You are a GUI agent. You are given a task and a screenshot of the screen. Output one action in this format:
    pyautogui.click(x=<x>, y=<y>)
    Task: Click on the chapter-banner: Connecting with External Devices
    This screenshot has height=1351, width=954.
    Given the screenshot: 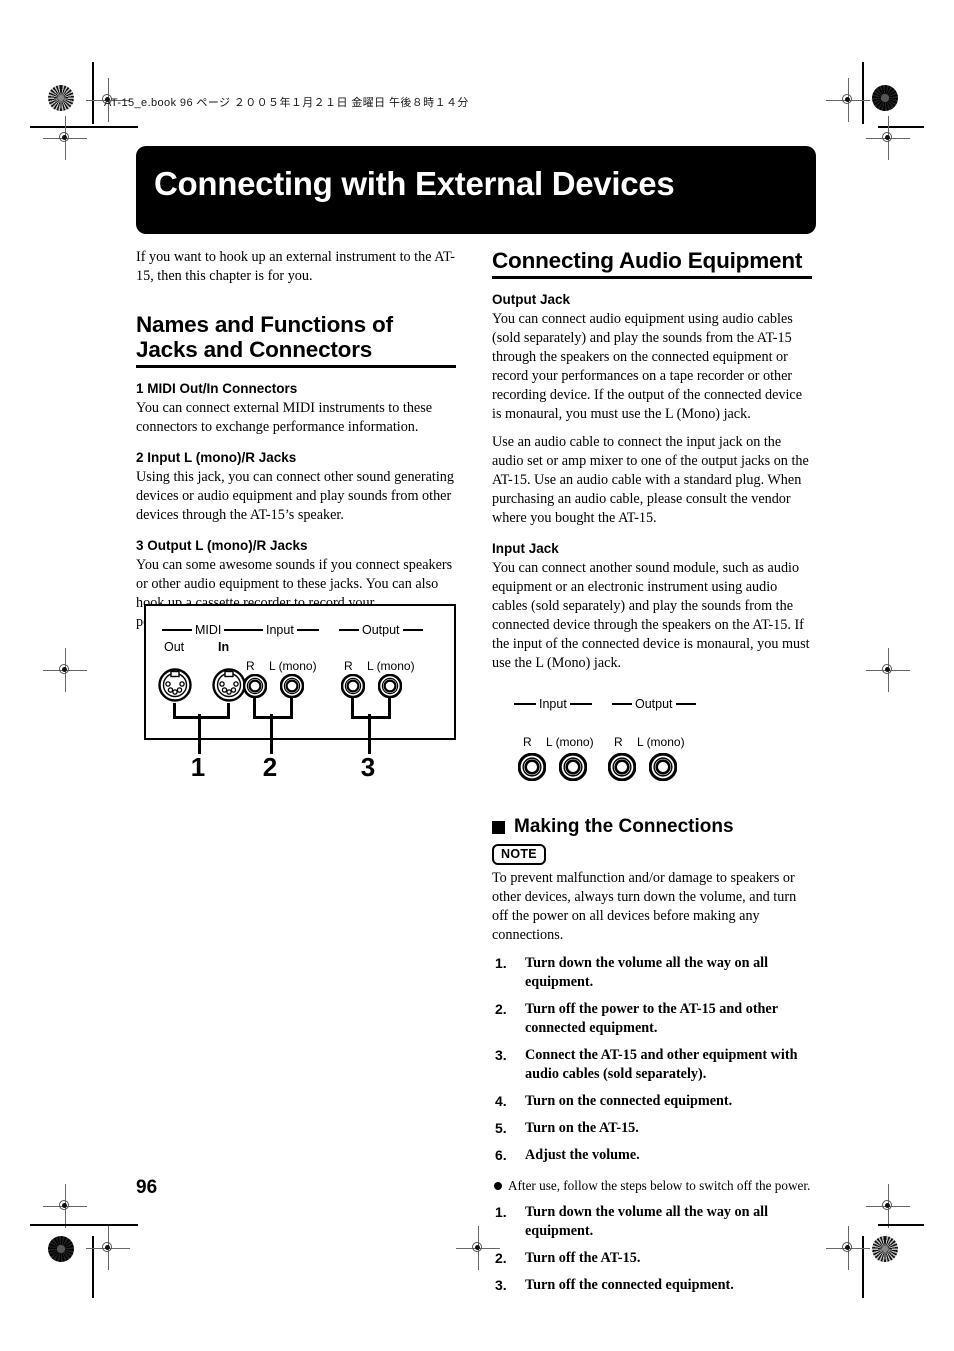 What is the action you would take?
    pyautogui.click(x=476, y=190)
    